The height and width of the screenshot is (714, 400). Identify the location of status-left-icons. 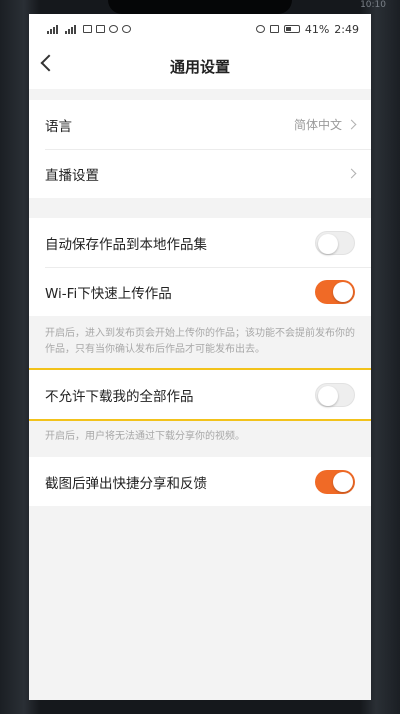
(89, 29).